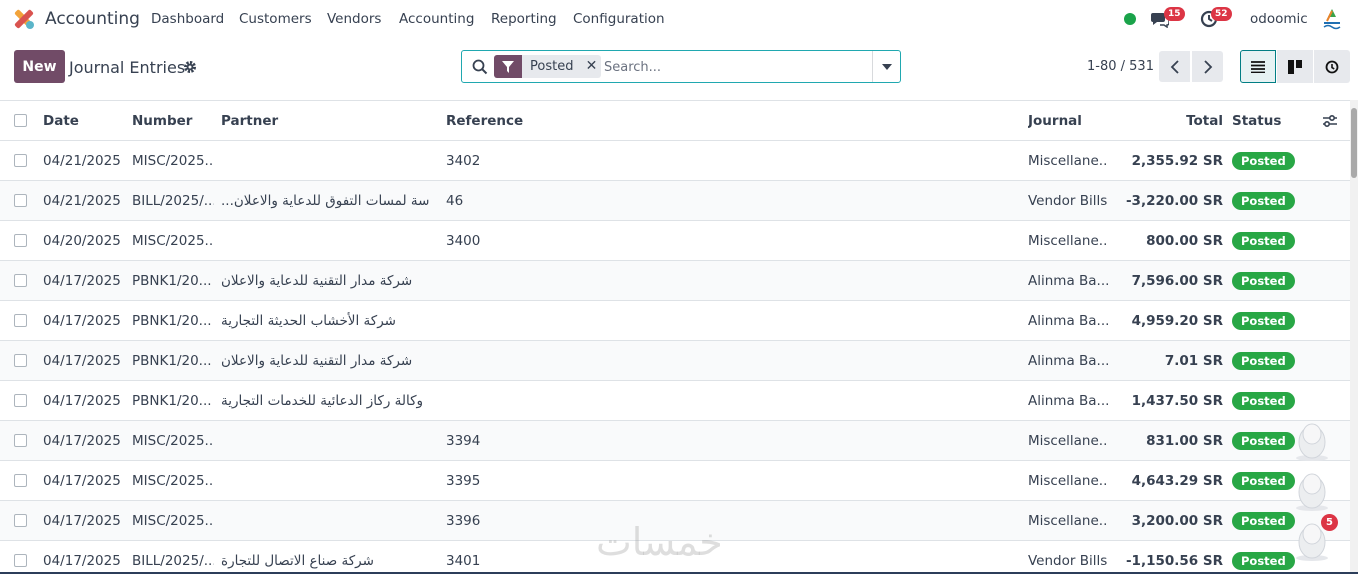 The image size is (1358, 574). Describe the element at coordinates (1332, 19) in the screenshot. I see `company-logo-icon` at that location.